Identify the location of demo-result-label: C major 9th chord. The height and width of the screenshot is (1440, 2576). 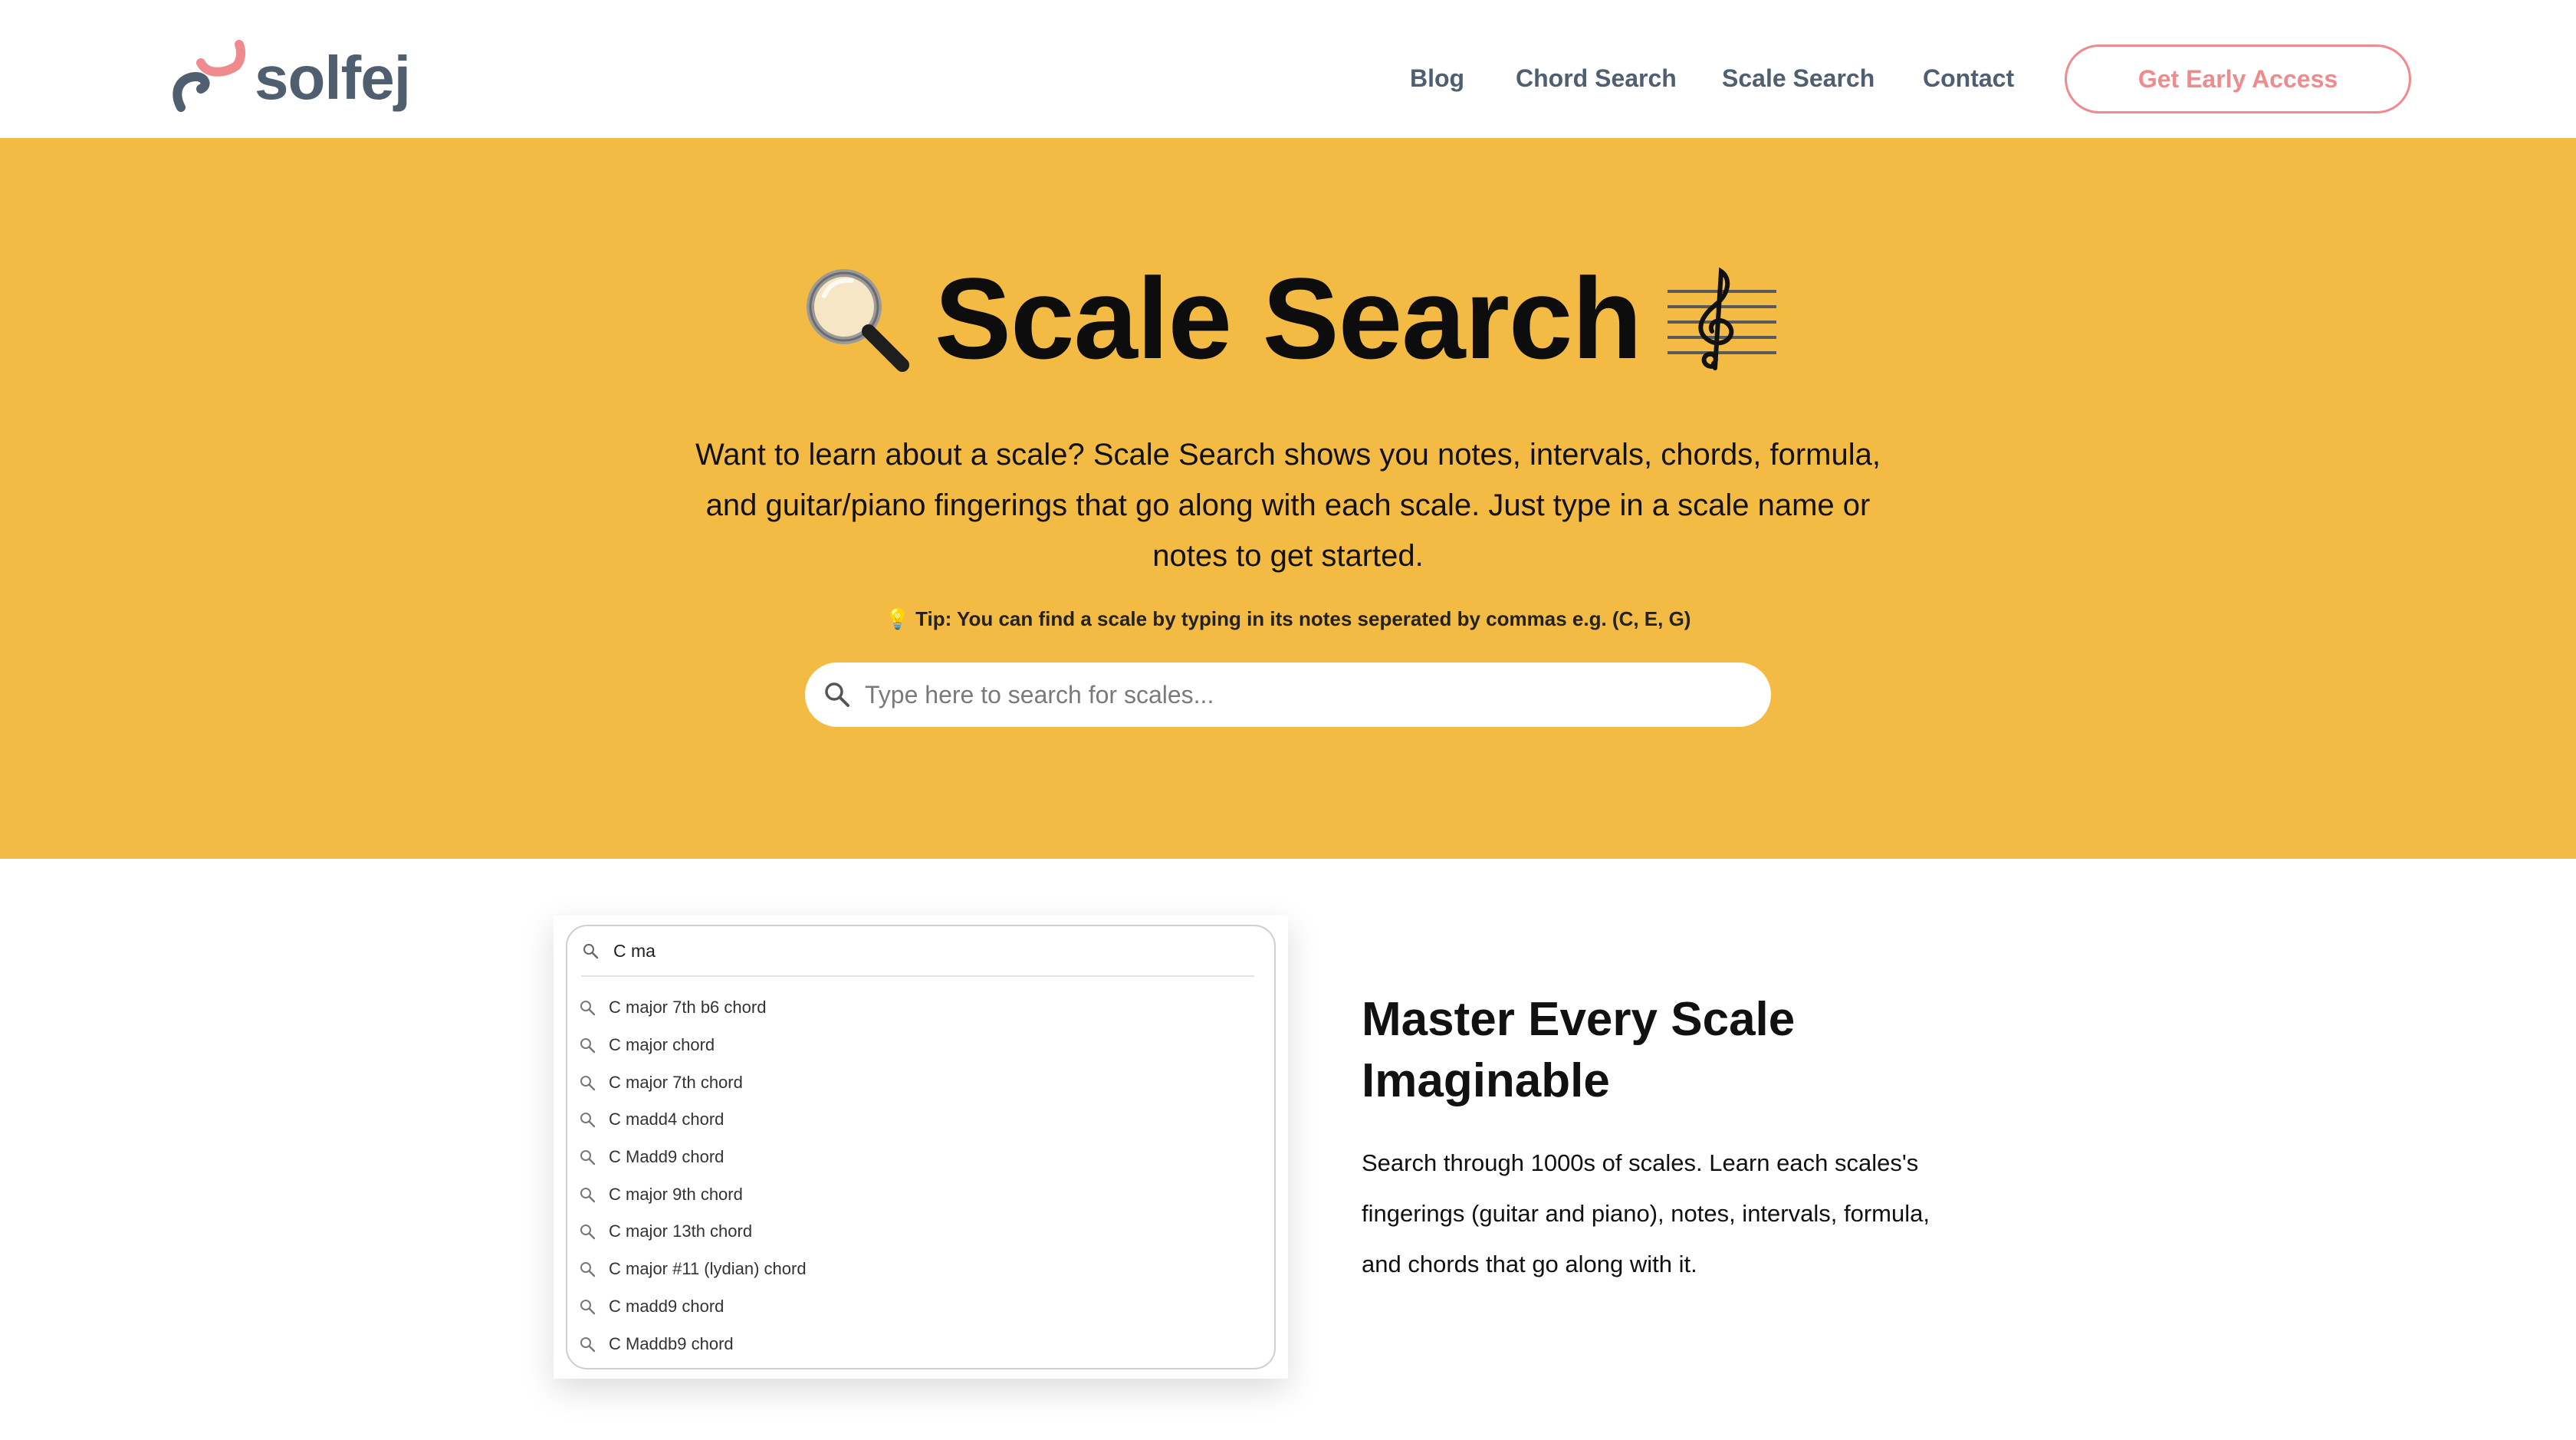
(676, 1194).